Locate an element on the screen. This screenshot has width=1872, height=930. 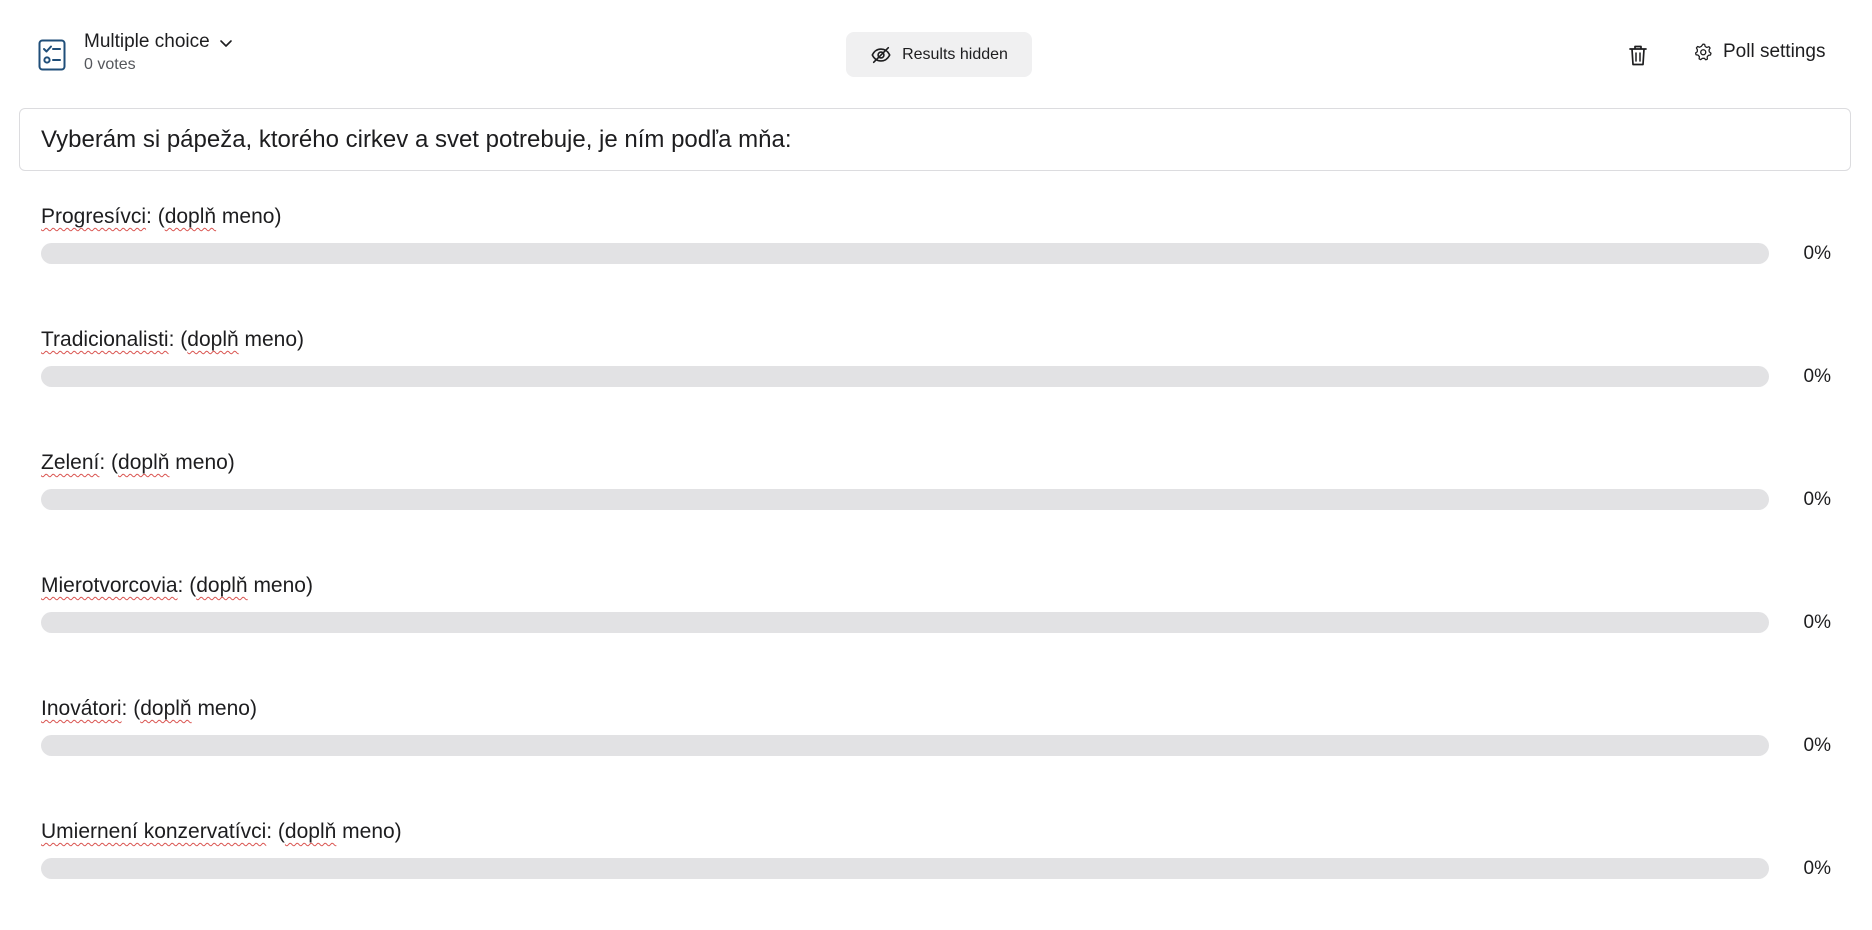
poll-option: Inovátori: (doplň meno) 0% is located at coordinates (936, 725).